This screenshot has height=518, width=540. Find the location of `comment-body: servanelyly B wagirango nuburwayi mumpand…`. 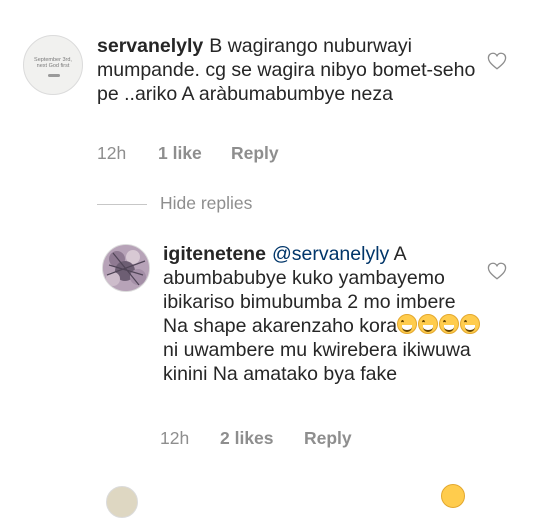

comment-body: servanelyly B wagirango nuburwayi mumpand… is located at coordinates (289, 70).